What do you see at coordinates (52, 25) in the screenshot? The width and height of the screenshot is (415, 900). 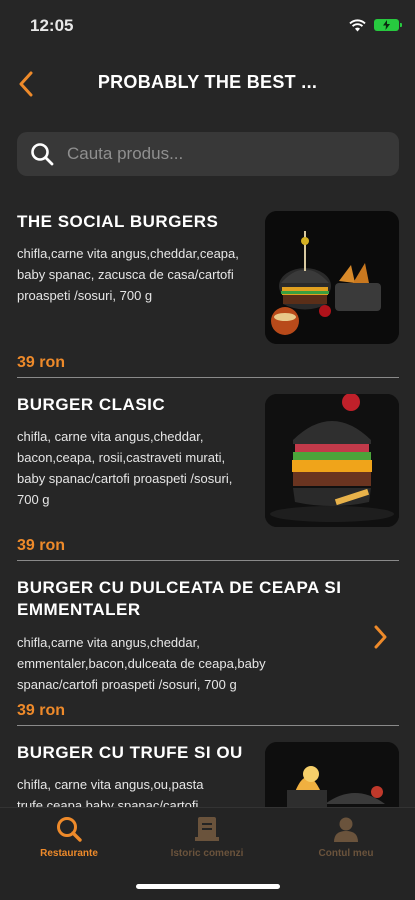 I see `status-time: 12:05` at bounding box center [52, 25].